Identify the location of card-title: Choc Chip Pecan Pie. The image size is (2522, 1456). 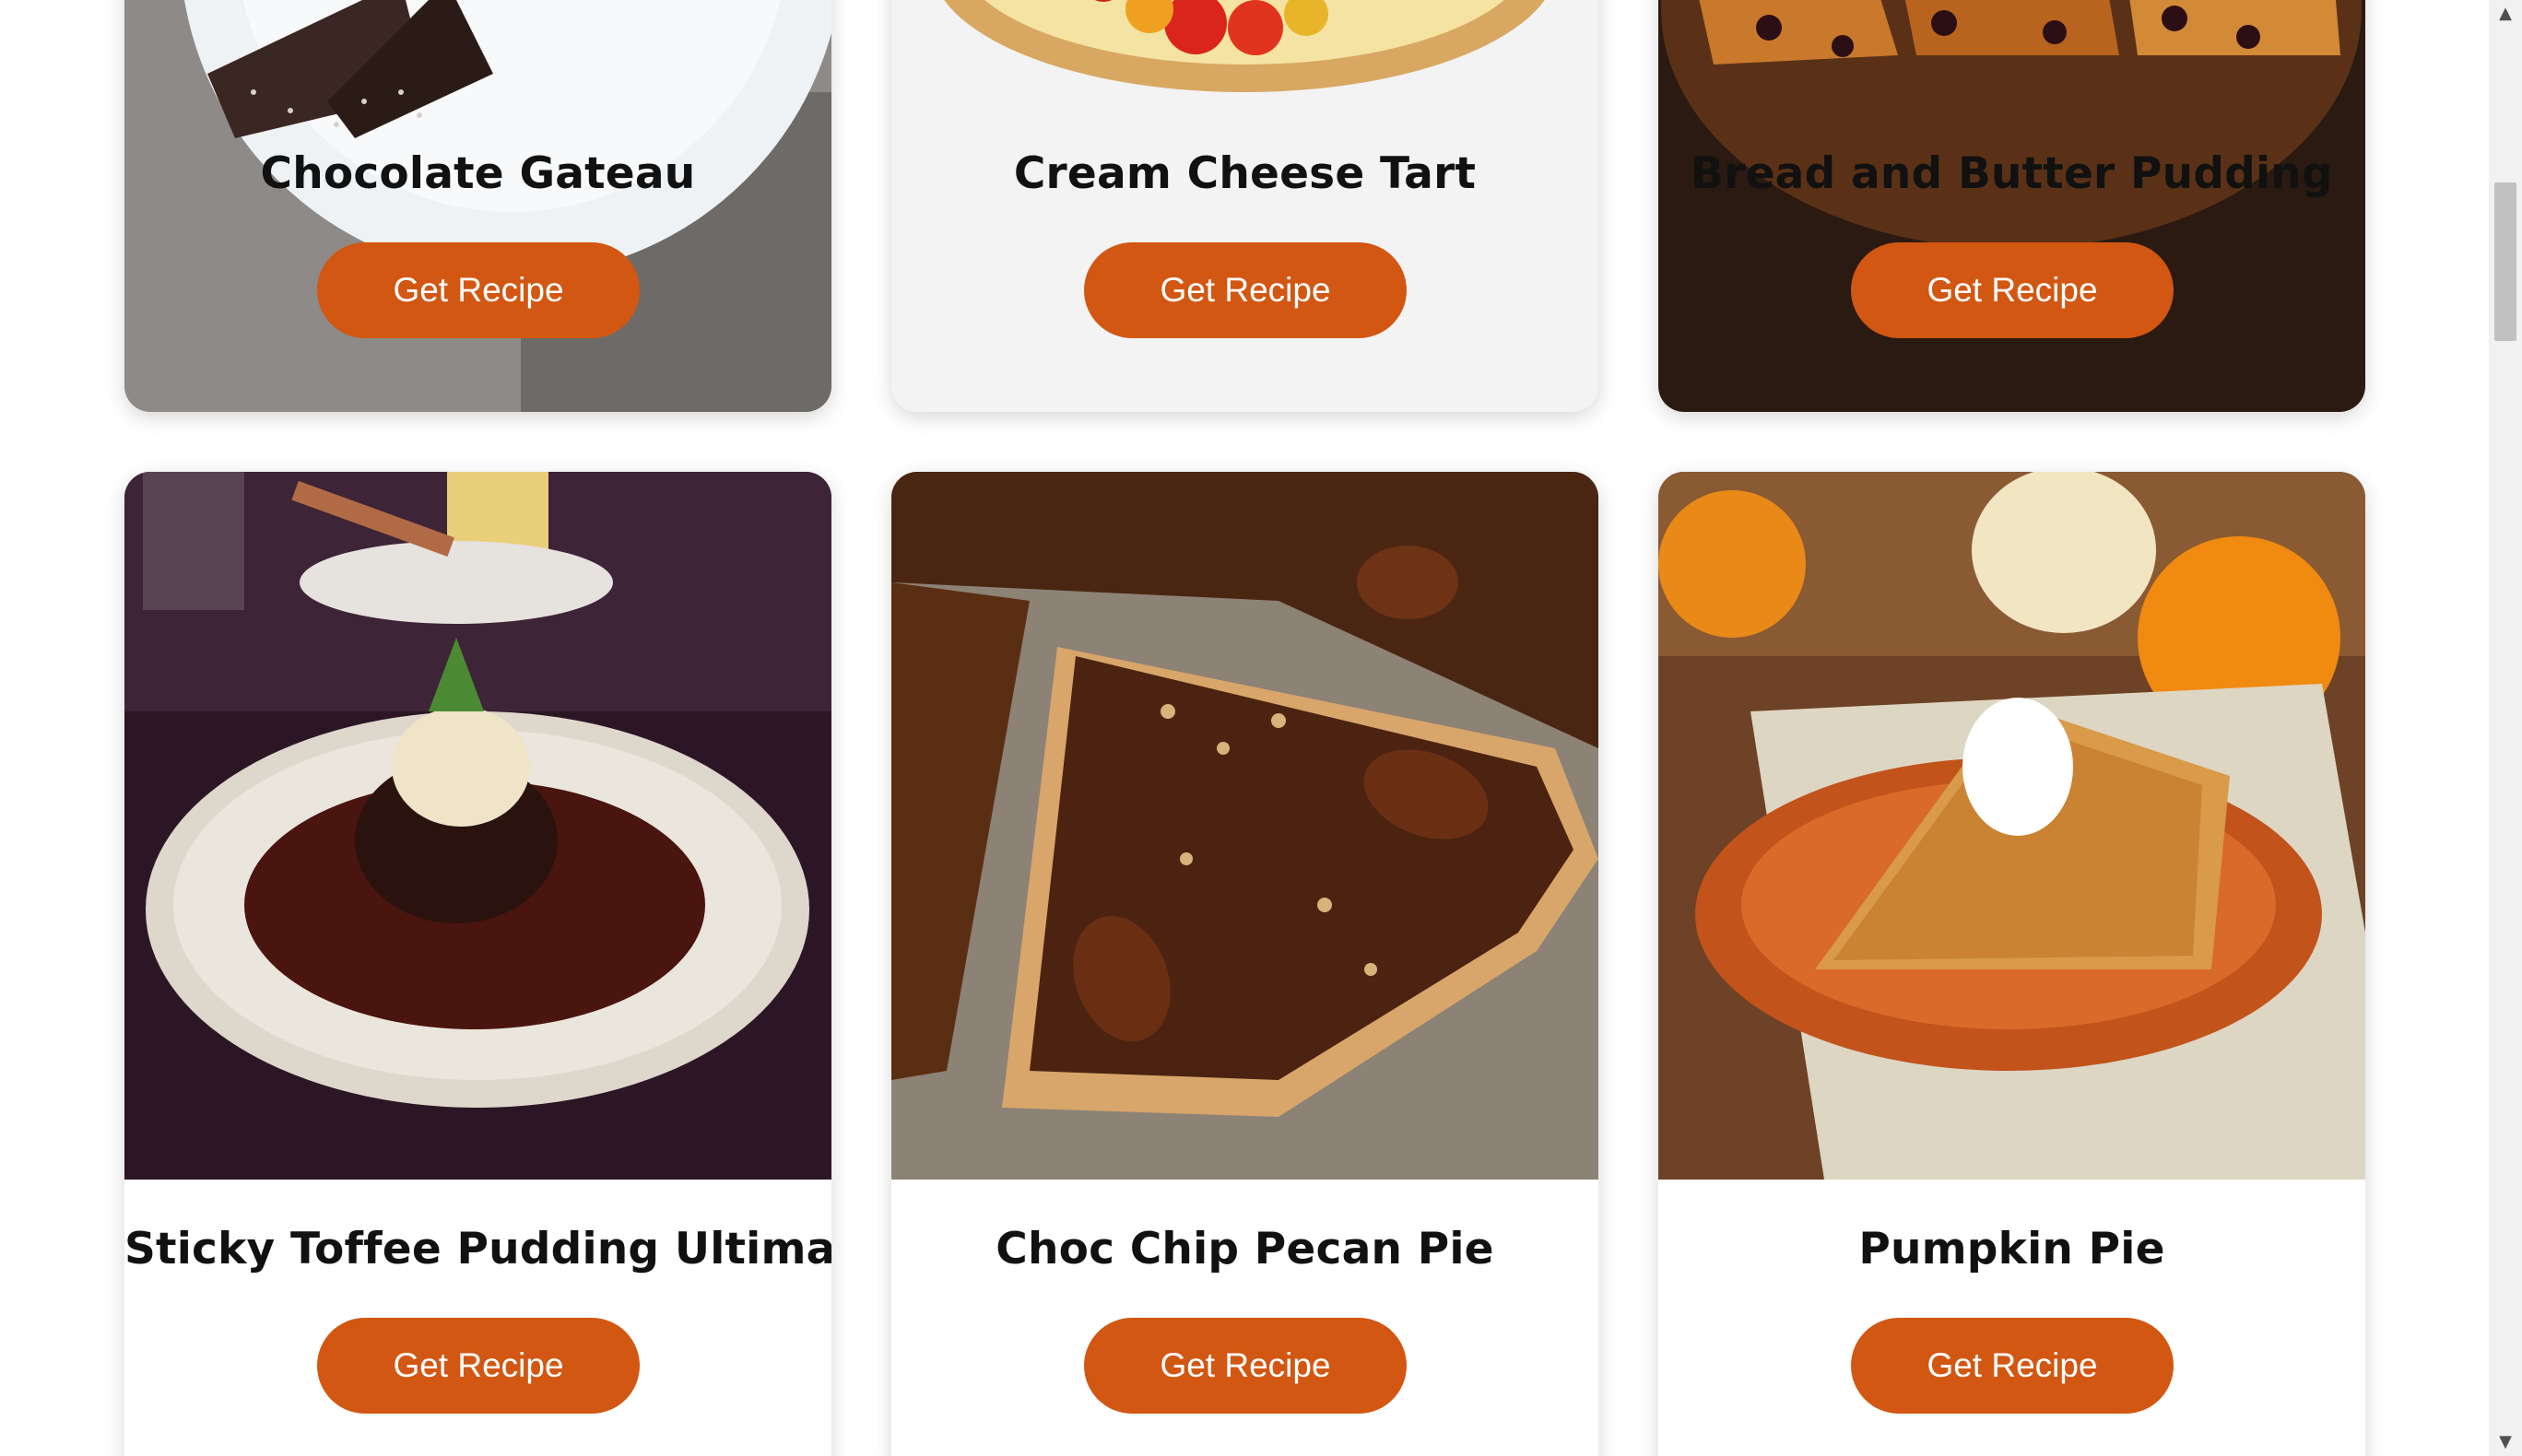
(1245, 1249).